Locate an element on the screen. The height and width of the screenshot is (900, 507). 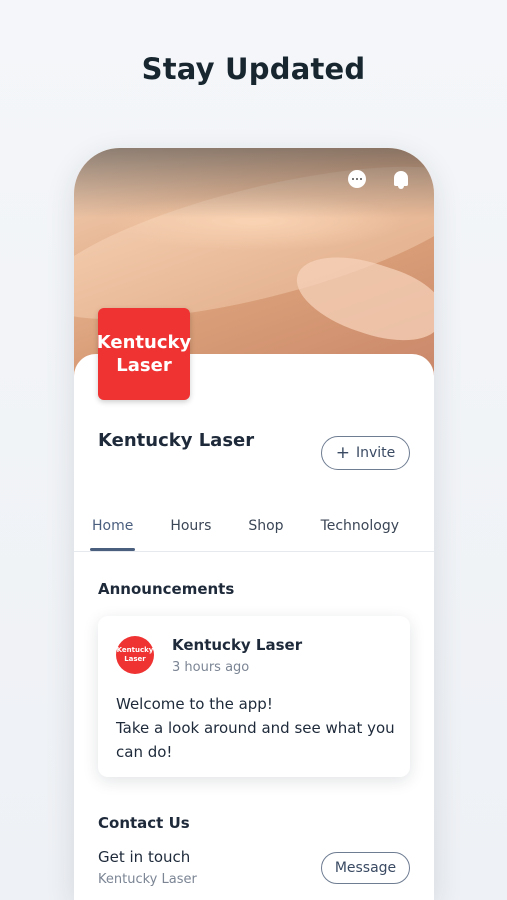
post-line-1: Welcome to the app! is located at coordinates (194, 704).